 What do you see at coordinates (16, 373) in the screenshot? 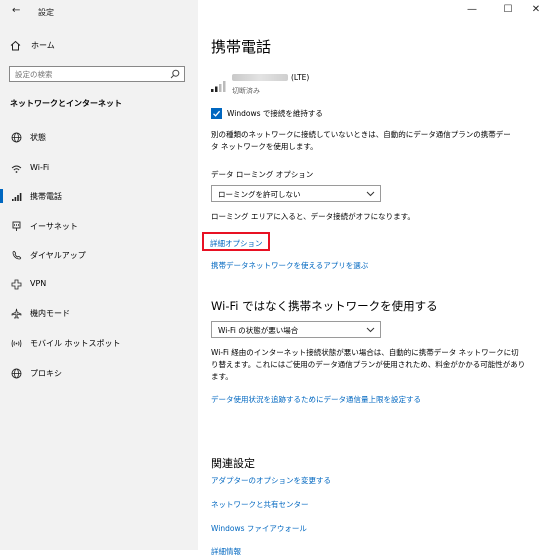
I see `proxy-globe-icon` at bounding box center [16, 373].